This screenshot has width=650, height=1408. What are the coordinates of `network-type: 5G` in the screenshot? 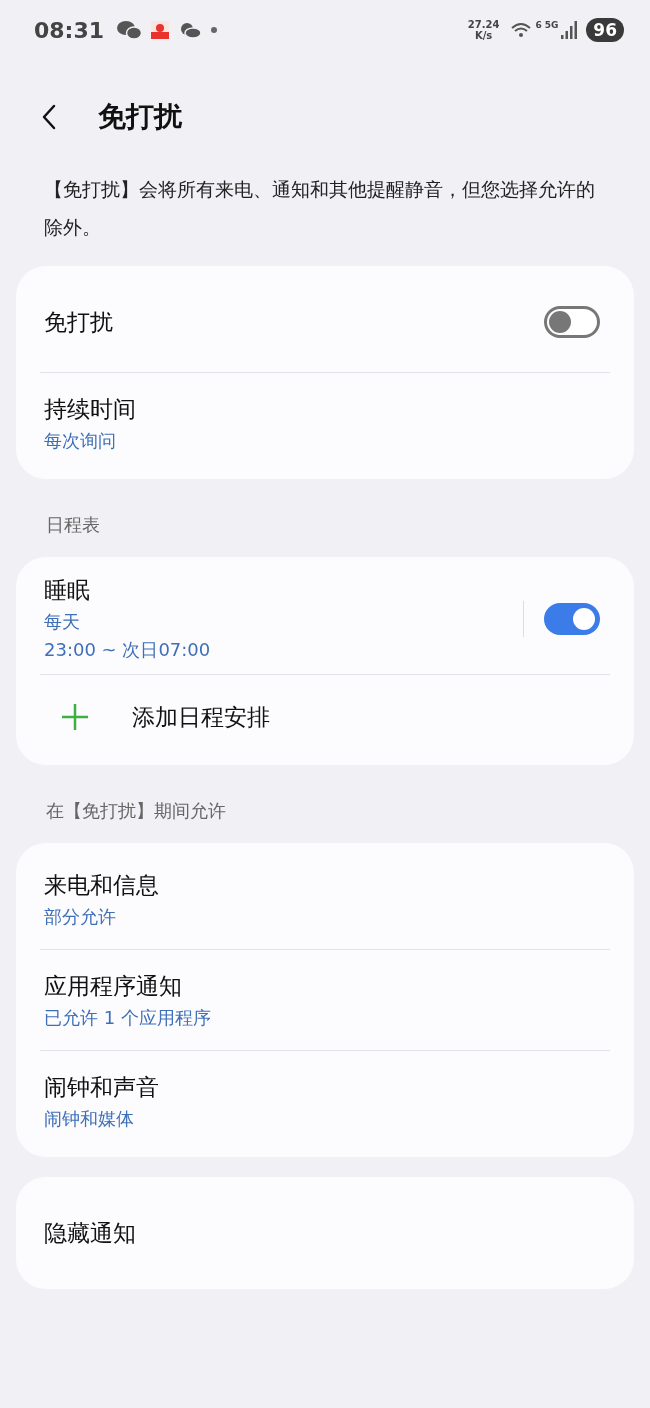 It's located at (551, 25).